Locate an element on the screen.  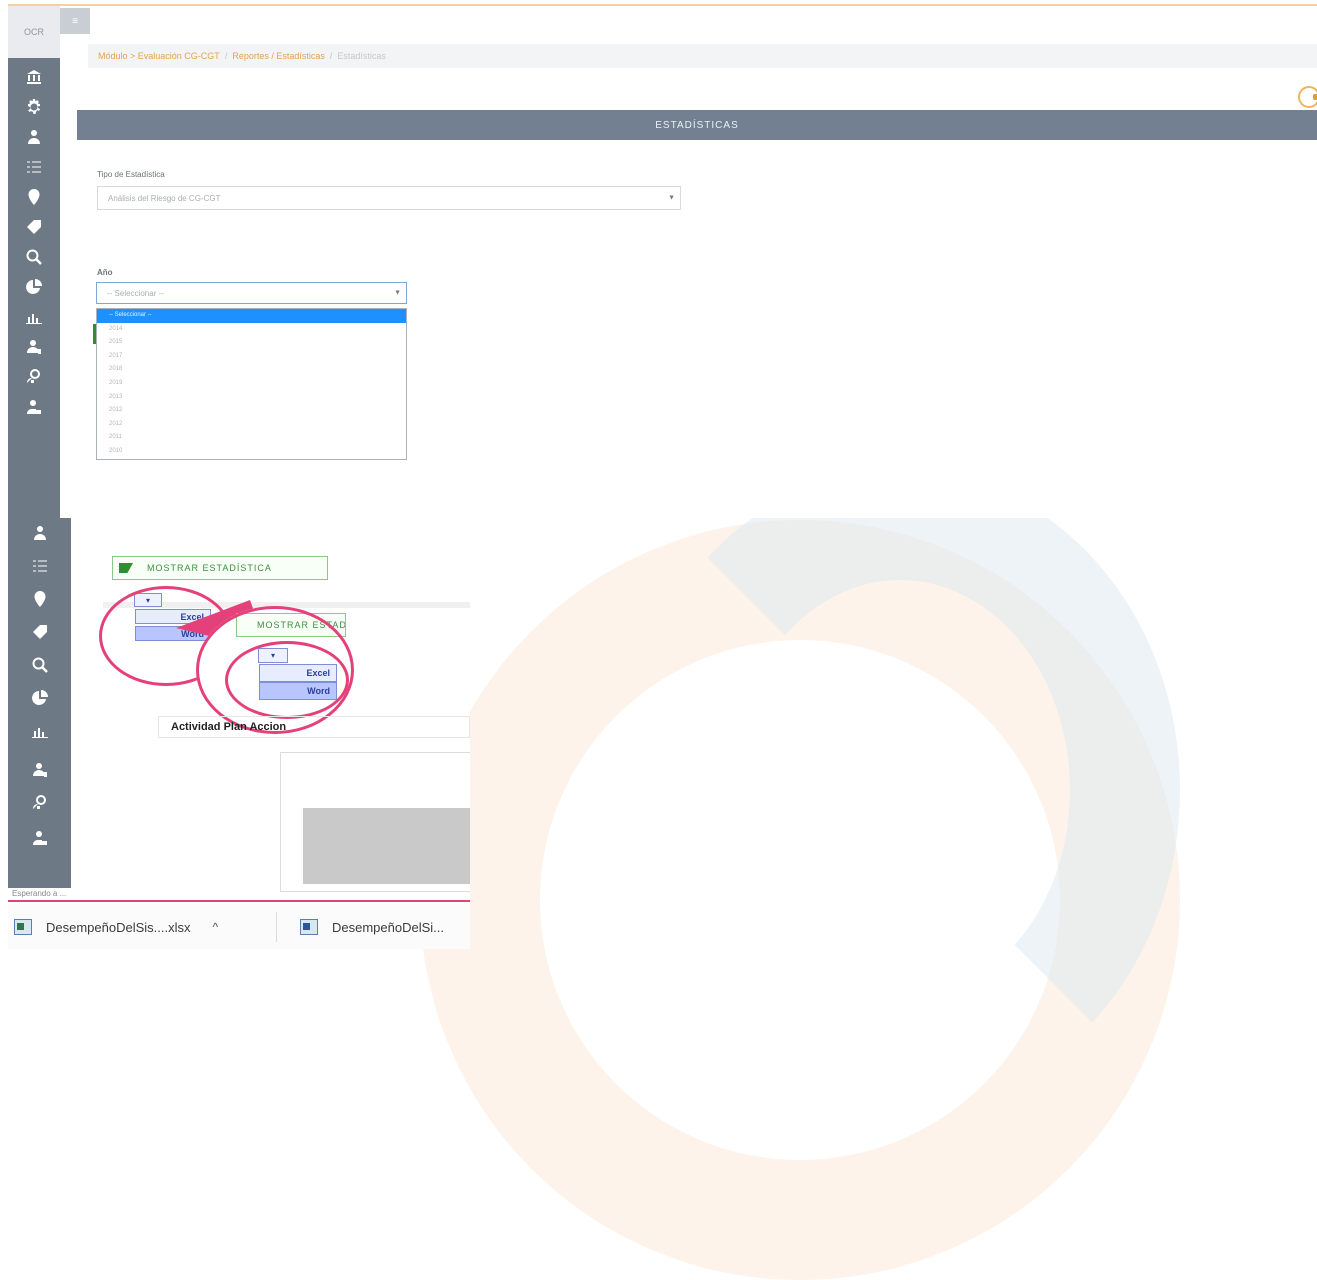
flag-icon is located at coordinates (126, 568).